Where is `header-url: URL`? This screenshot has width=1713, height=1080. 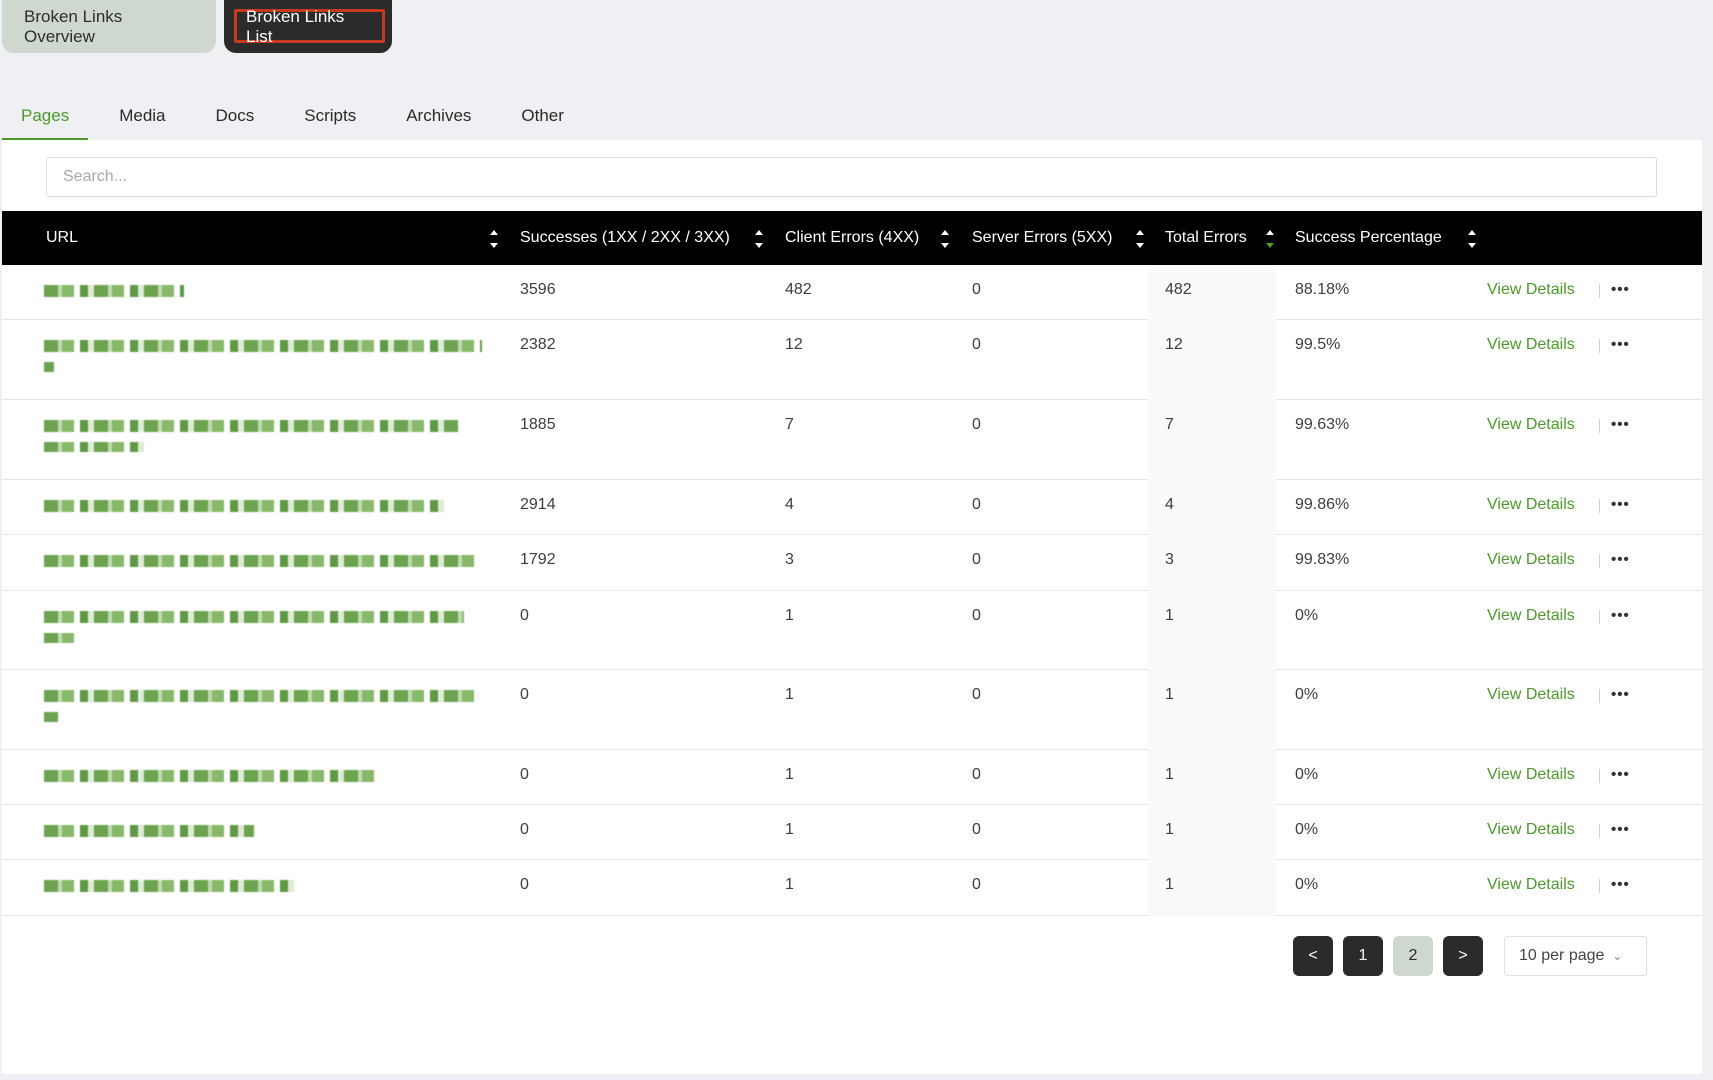
header-url: URL is located at coordinates (62, 237).